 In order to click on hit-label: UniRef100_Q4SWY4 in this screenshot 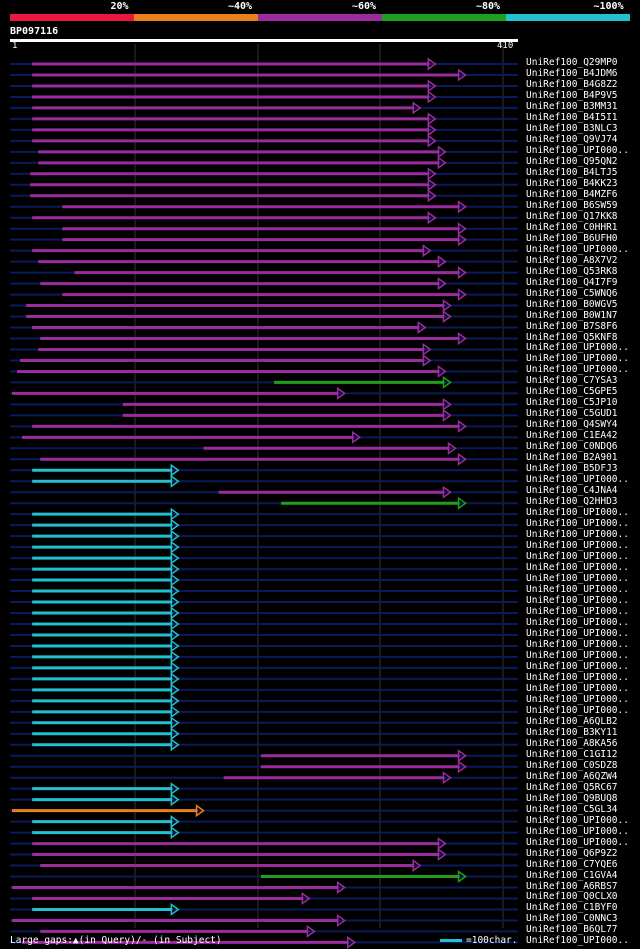, I will do `click(572, 425)`.